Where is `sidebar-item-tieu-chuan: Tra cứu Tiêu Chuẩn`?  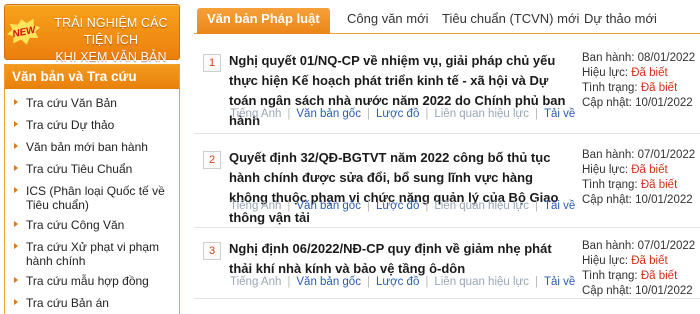 sidebar-item-tieu-chuan: Tra cứu Tiêu Chuẩn is located at coordinates (92, 171).